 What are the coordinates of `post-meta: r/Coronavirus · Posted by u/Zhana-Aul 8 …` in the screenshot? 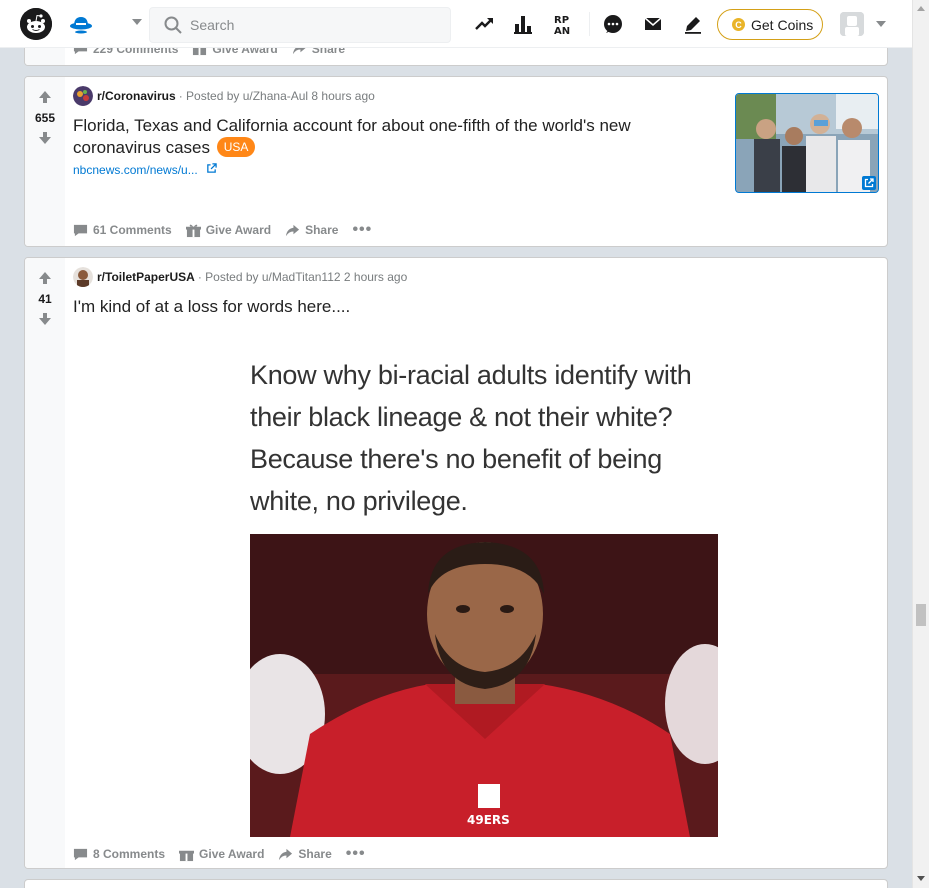 It's located at (224, 96).